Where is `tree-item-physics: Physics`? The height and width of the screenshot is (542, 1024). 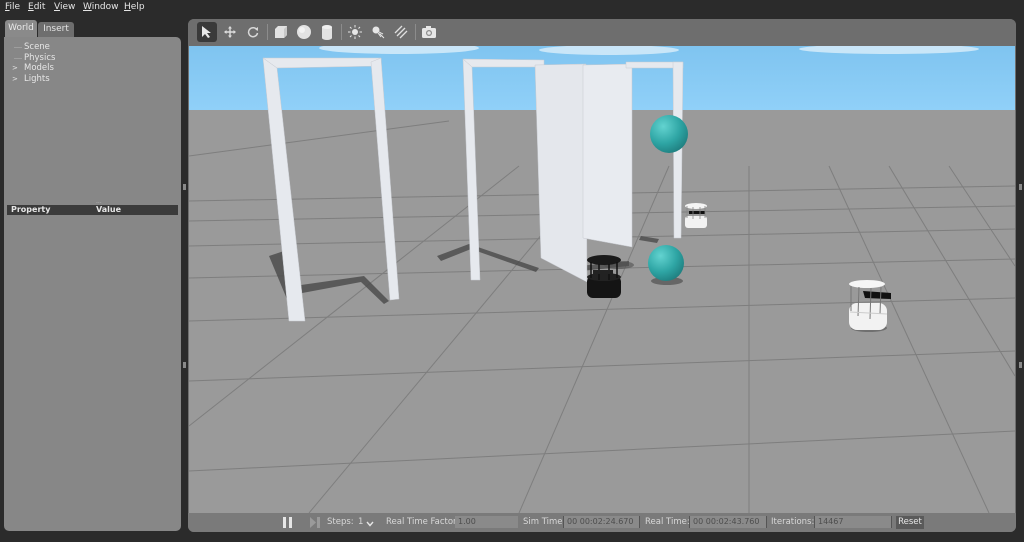 tree-item-physics: Physics is located at coordinates (32, 58).